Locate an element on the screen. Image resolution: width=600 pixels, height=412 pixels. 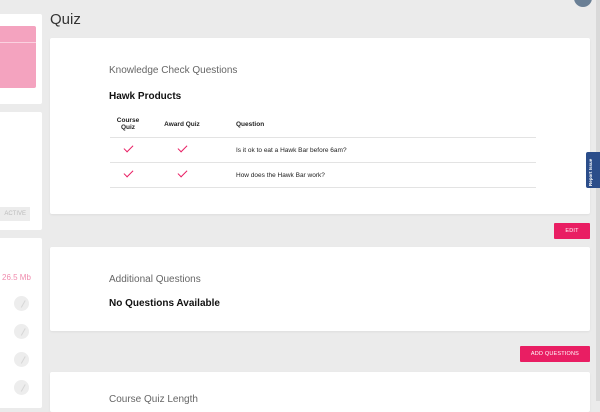
status-pill: ACTIVE is located at coordinates (15, 214).